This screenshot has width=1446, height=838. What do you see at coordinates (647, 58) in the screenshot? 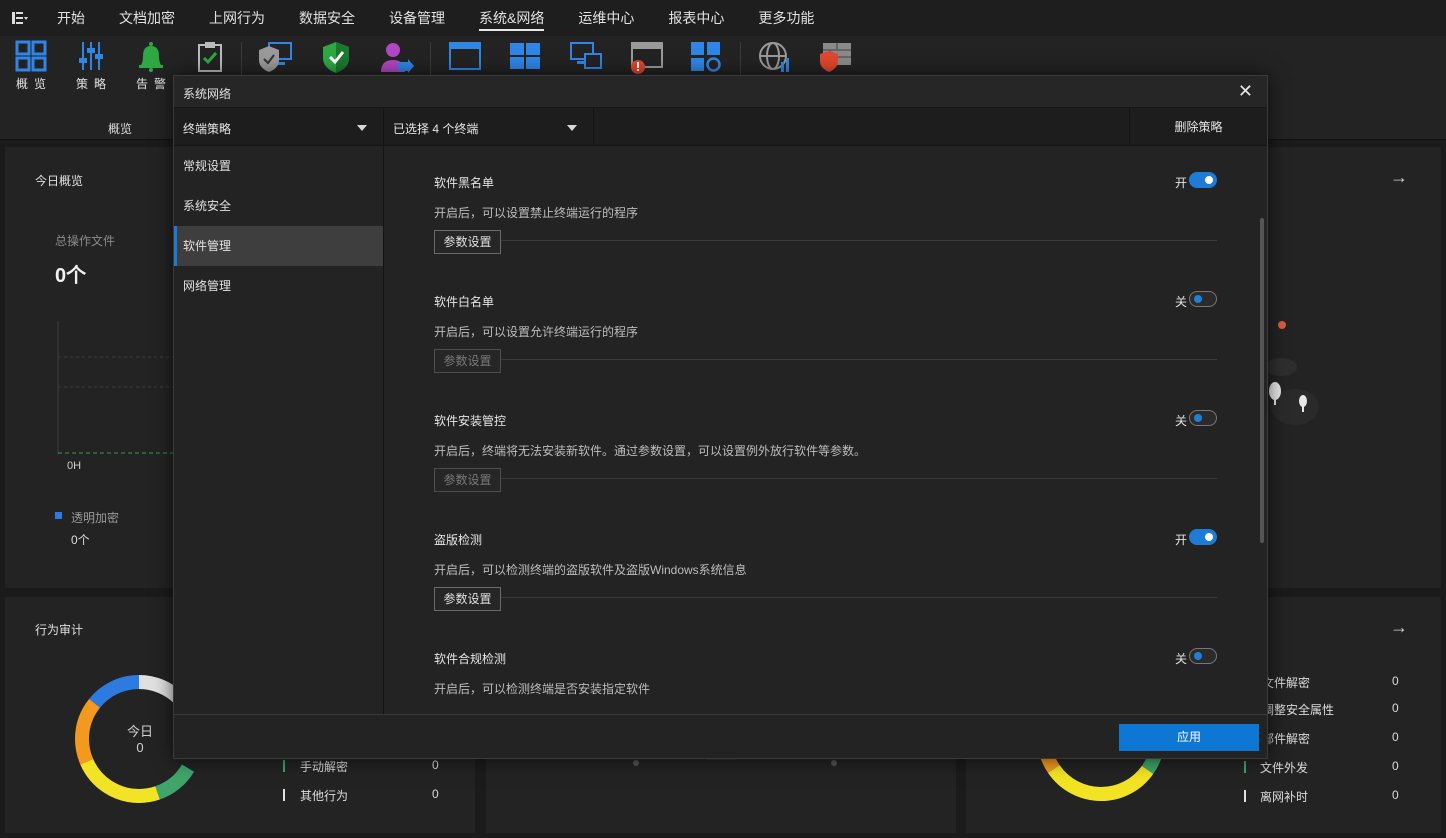
I see `window-alert-icon` at bounding box center [647, 58].